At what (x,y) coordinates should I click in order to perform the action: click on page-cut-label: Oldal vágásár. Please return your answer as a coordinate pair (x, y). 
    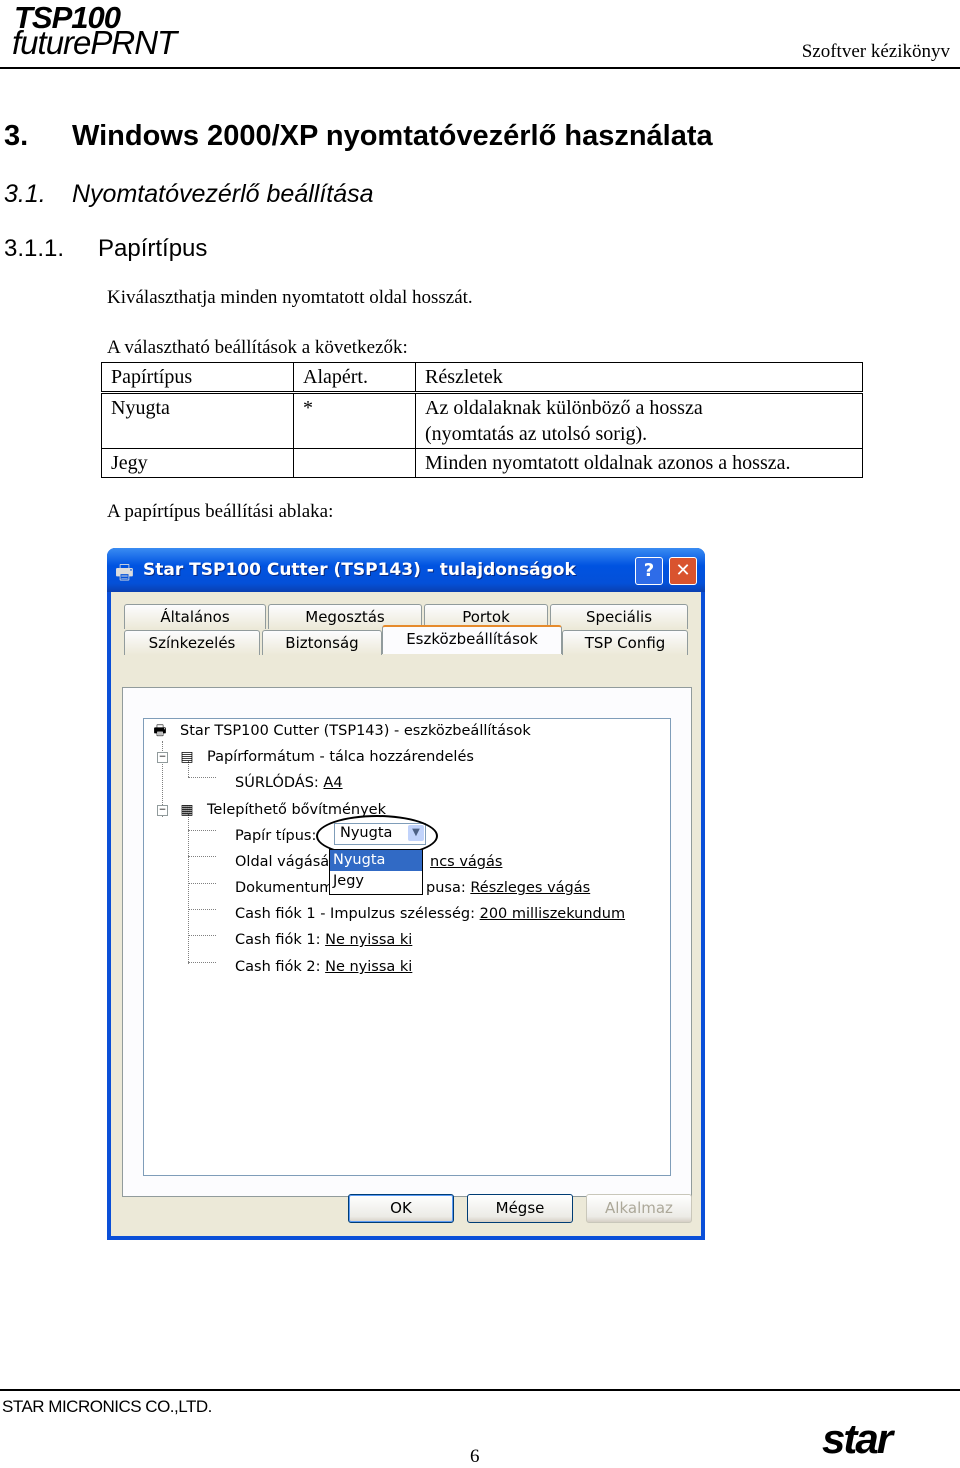
    Looking at the image, I should click on (285, 862).